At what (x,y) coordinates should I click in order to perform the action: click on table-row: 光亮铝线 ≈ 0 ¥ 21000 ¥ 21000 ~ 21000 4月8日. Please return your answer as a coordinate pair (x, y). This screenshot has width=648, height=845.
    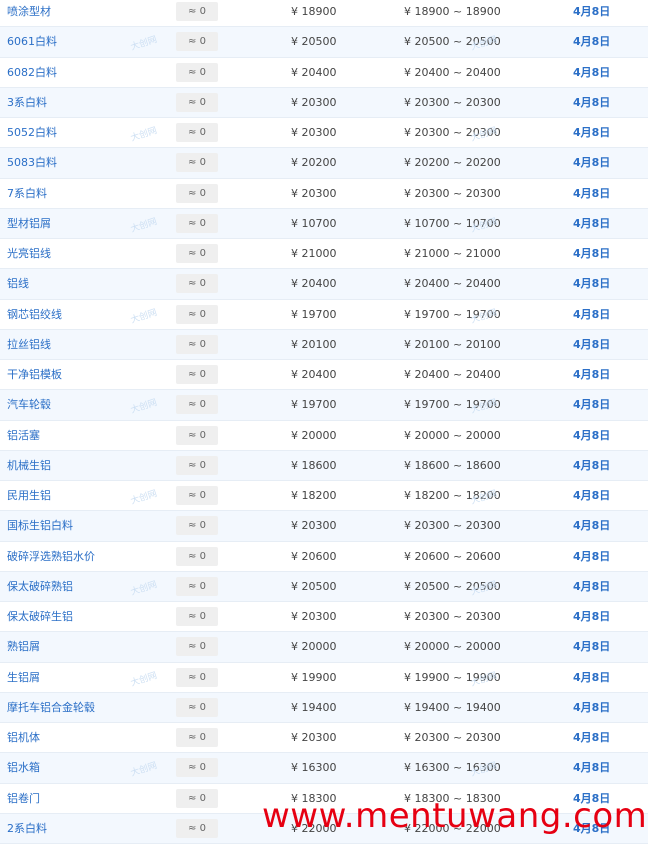
    Looking at the image, I should click on (324, 254).